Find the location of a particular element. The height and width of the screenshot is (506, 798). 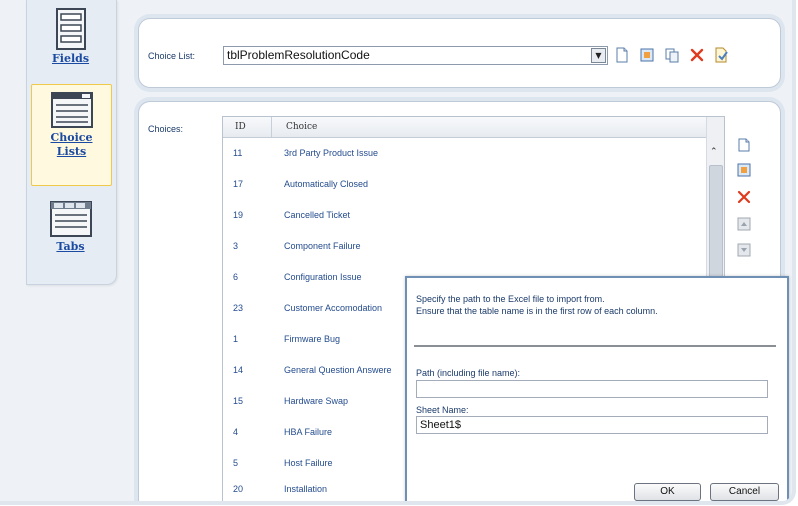

sheet-name-input: Sheet1$ is located at coordinates (592, 425).